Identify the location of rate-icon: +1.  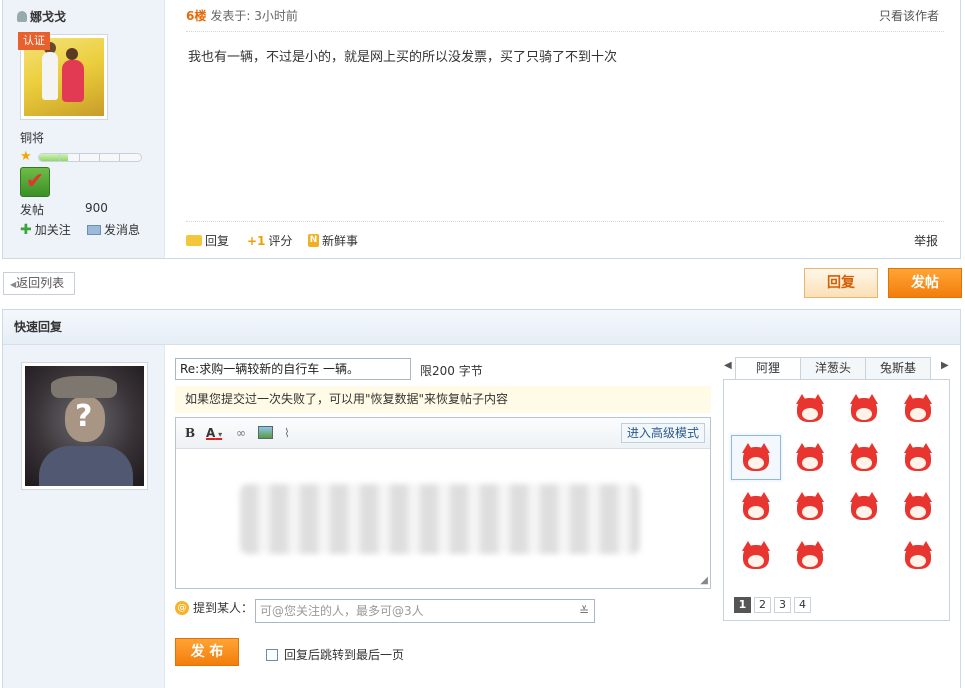
(256, 240).